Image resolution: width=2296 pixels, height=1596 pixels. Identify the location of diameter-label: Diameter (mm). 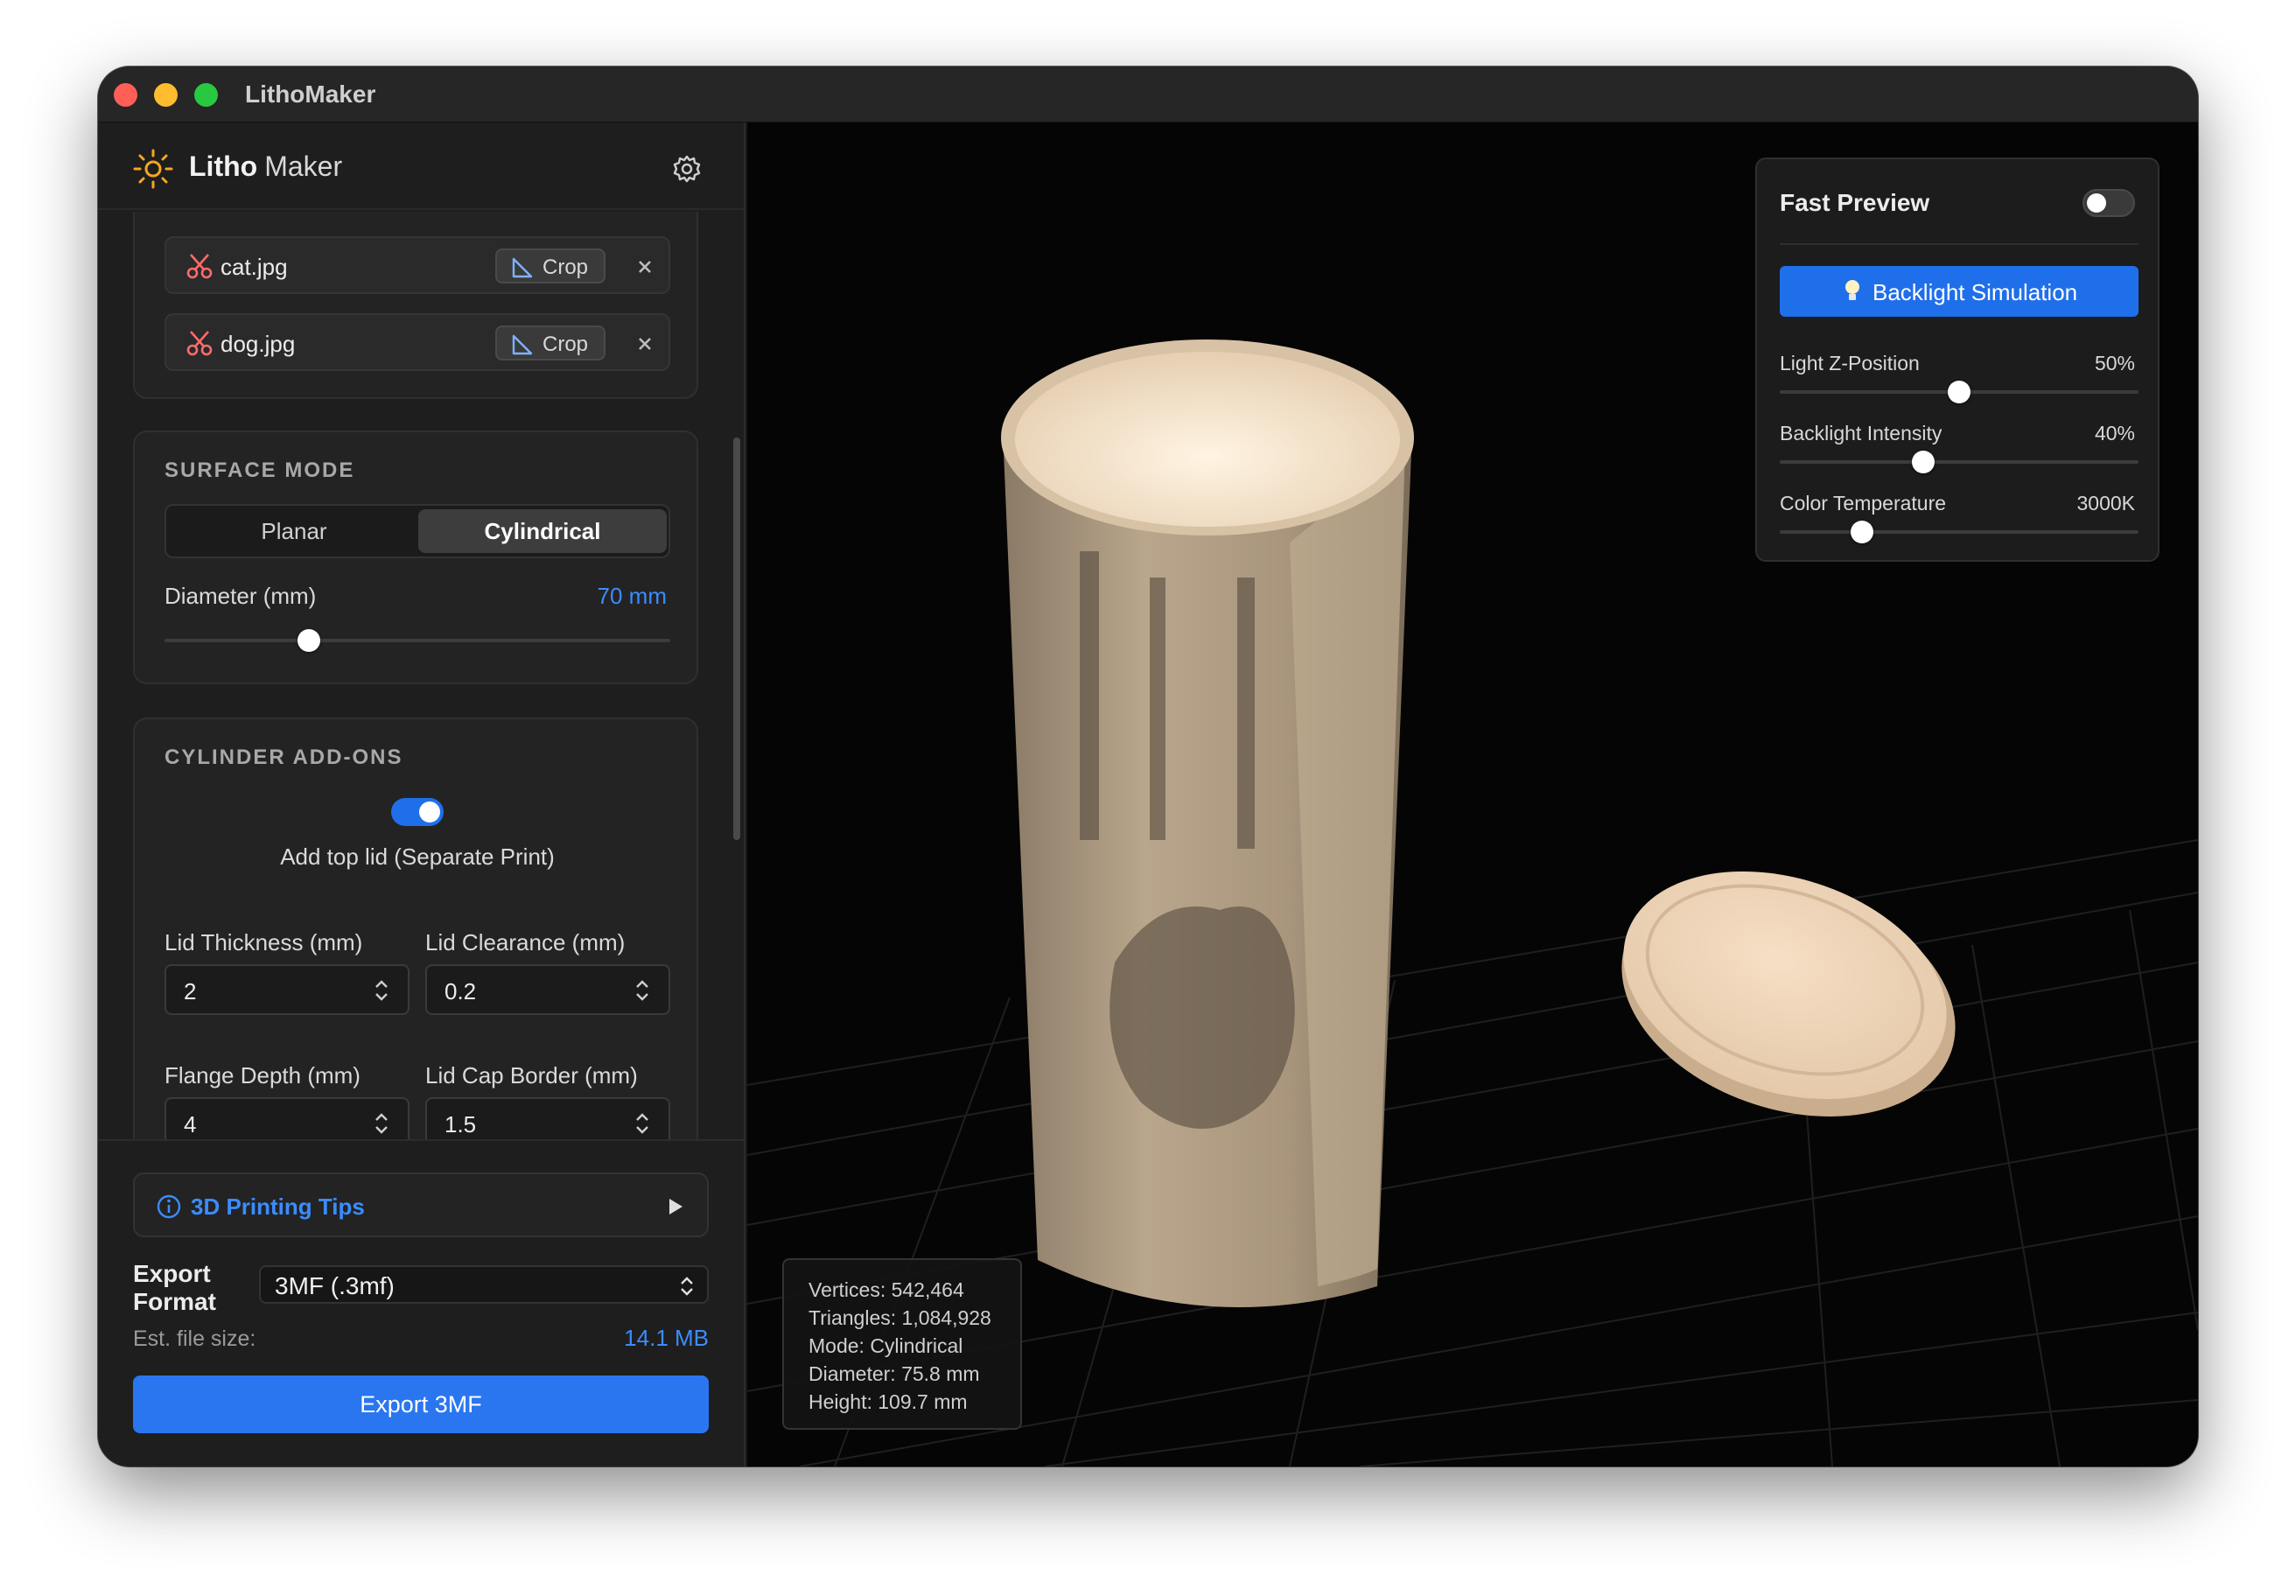
(240, 596).